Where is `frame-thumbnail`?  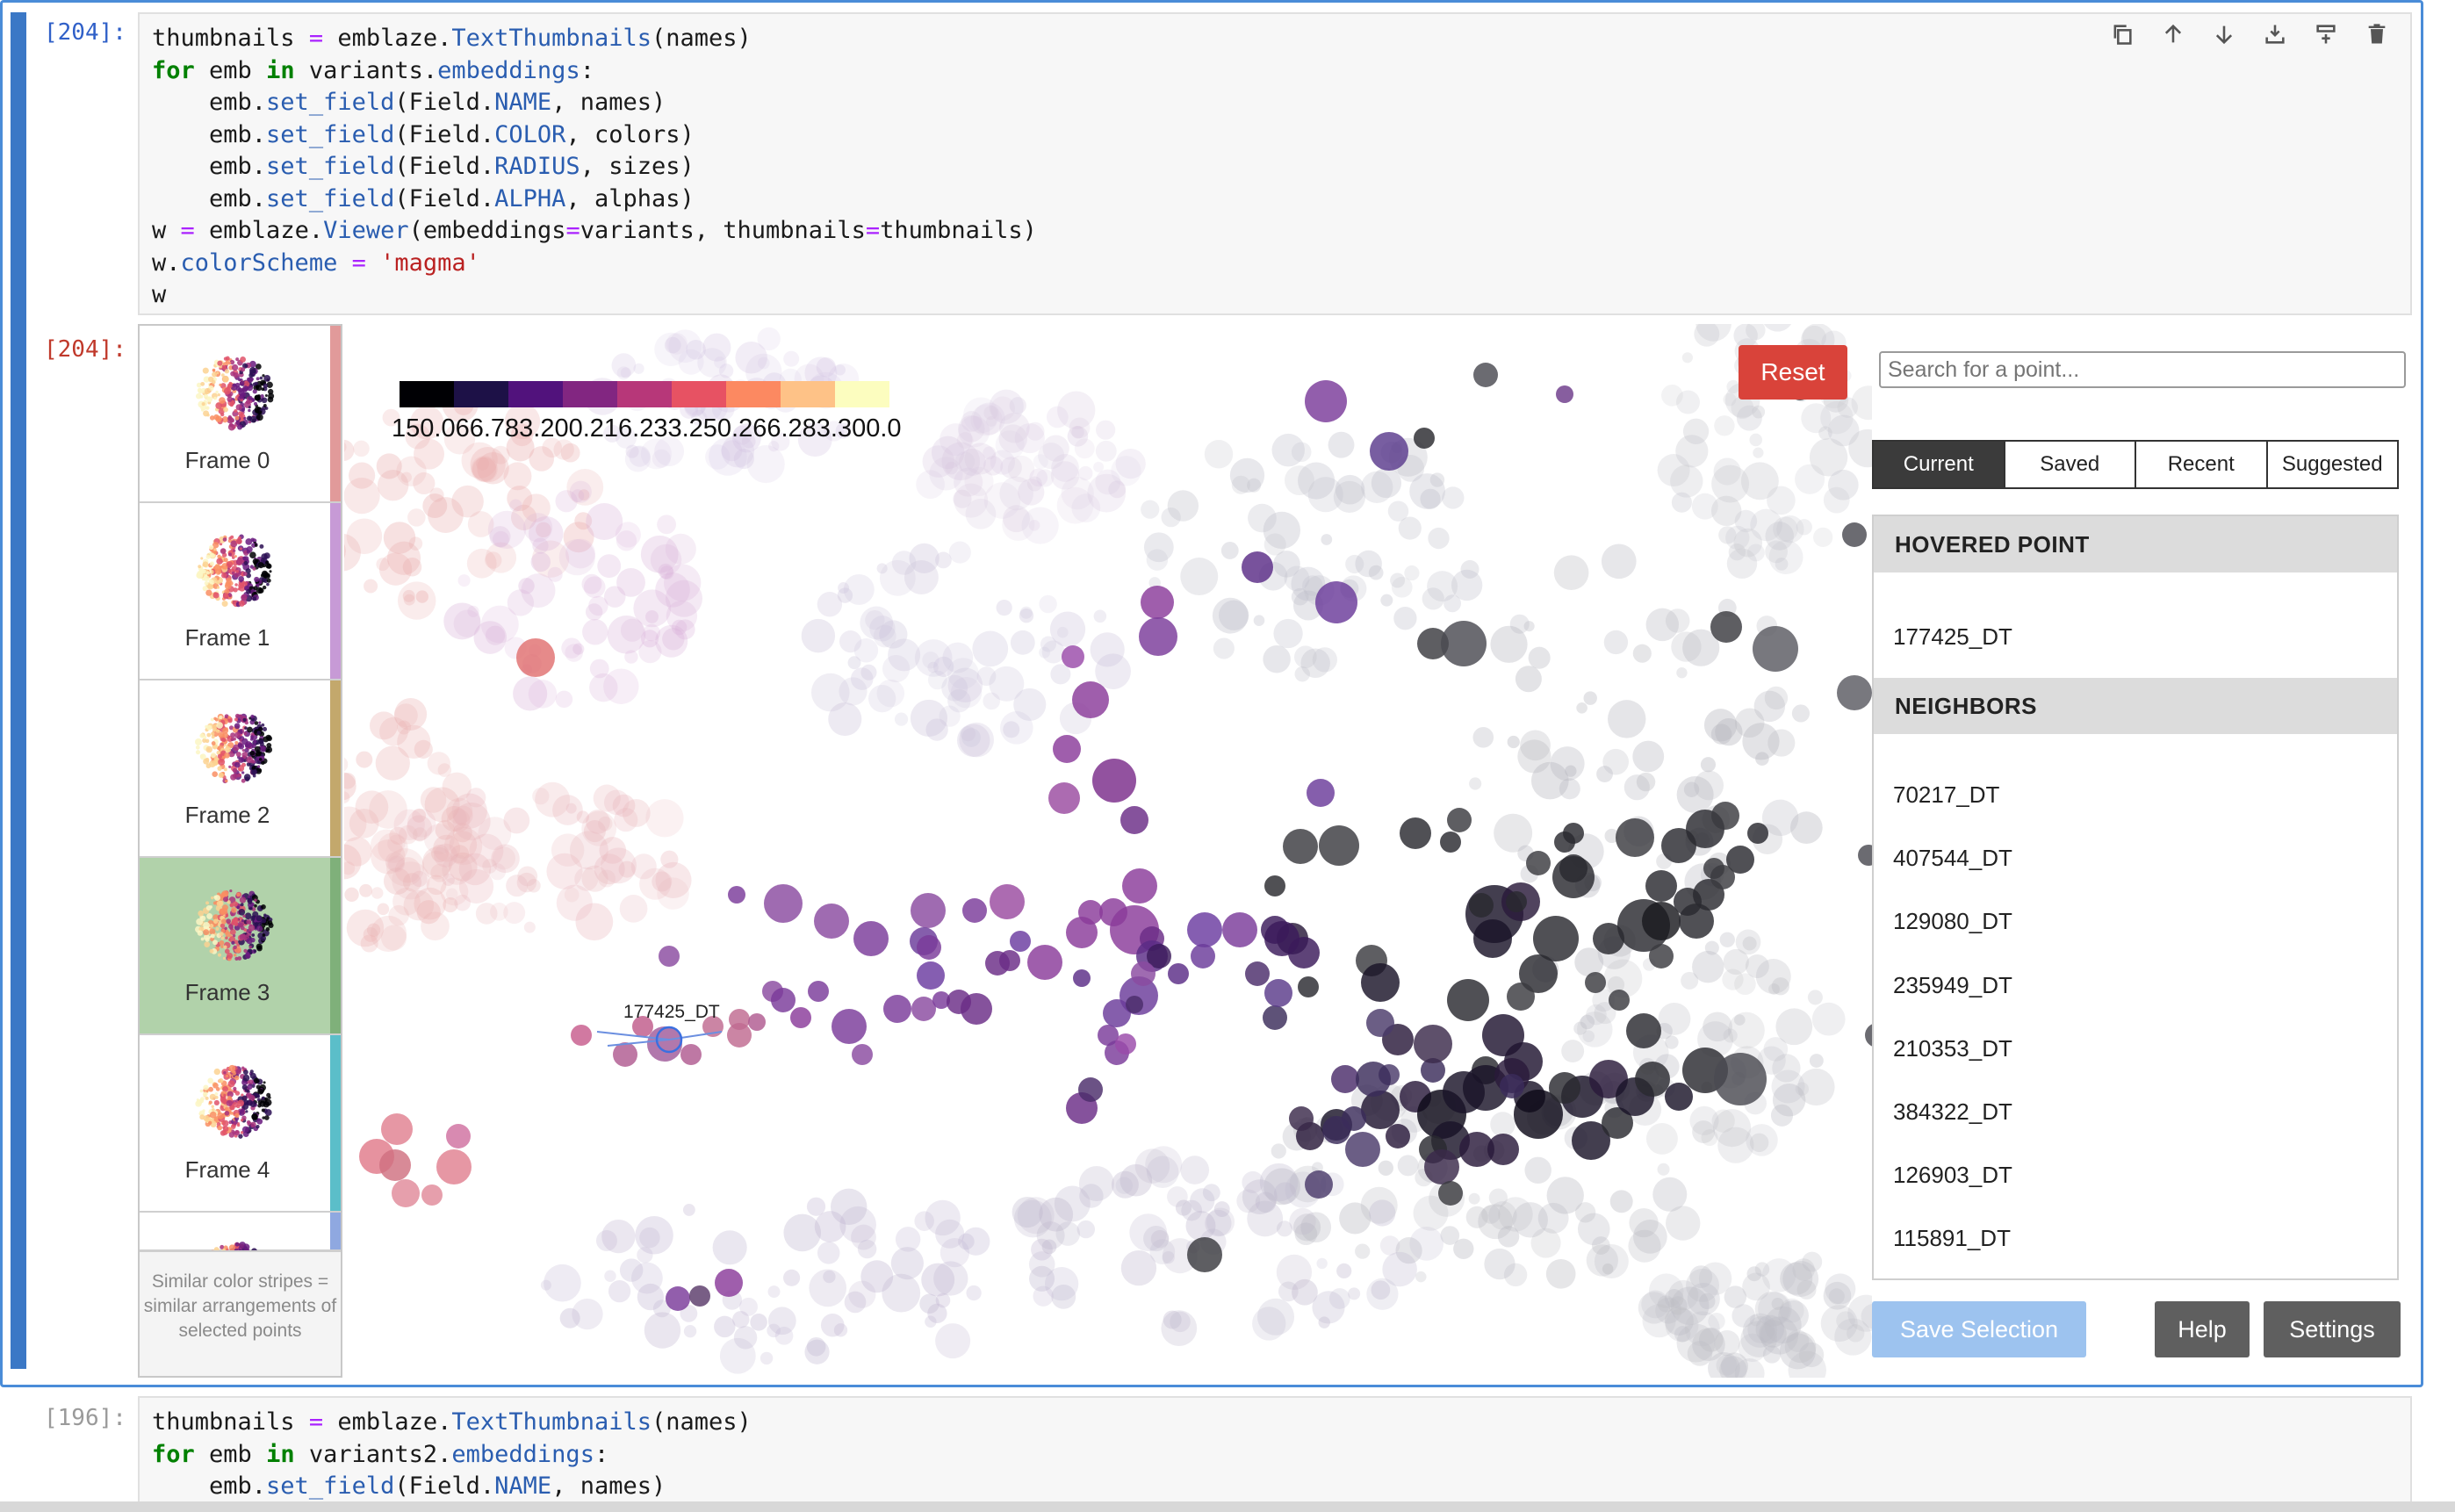
frame-thumbnail is located at coordinates (234, 925).